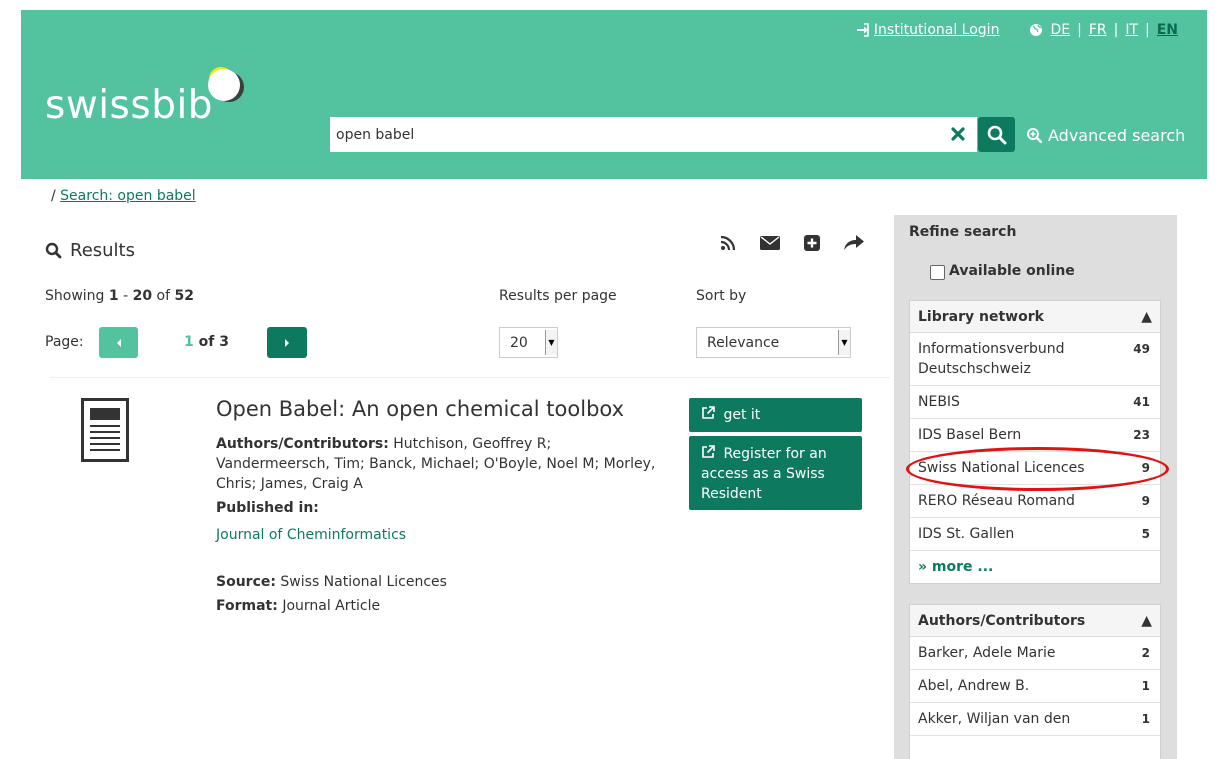 This screenshot has height=759, width=1217. What do you see at coordinates (854, 243) in the screenshot?
I see `share-icon` at bounding box center [854, 243].